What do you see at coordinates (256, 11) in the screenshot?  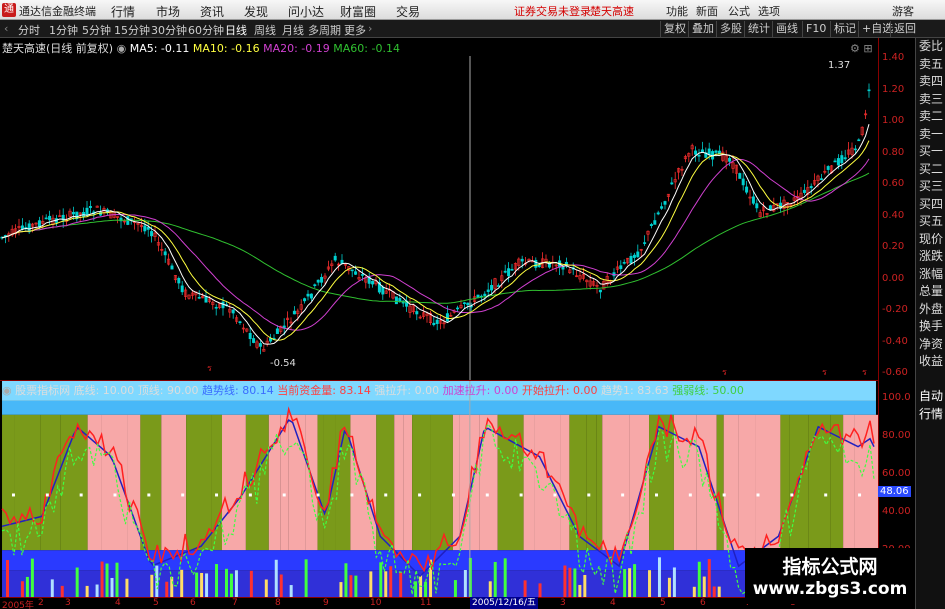 I see `menu-faxian: 发现` at bounding box center [256, 11].